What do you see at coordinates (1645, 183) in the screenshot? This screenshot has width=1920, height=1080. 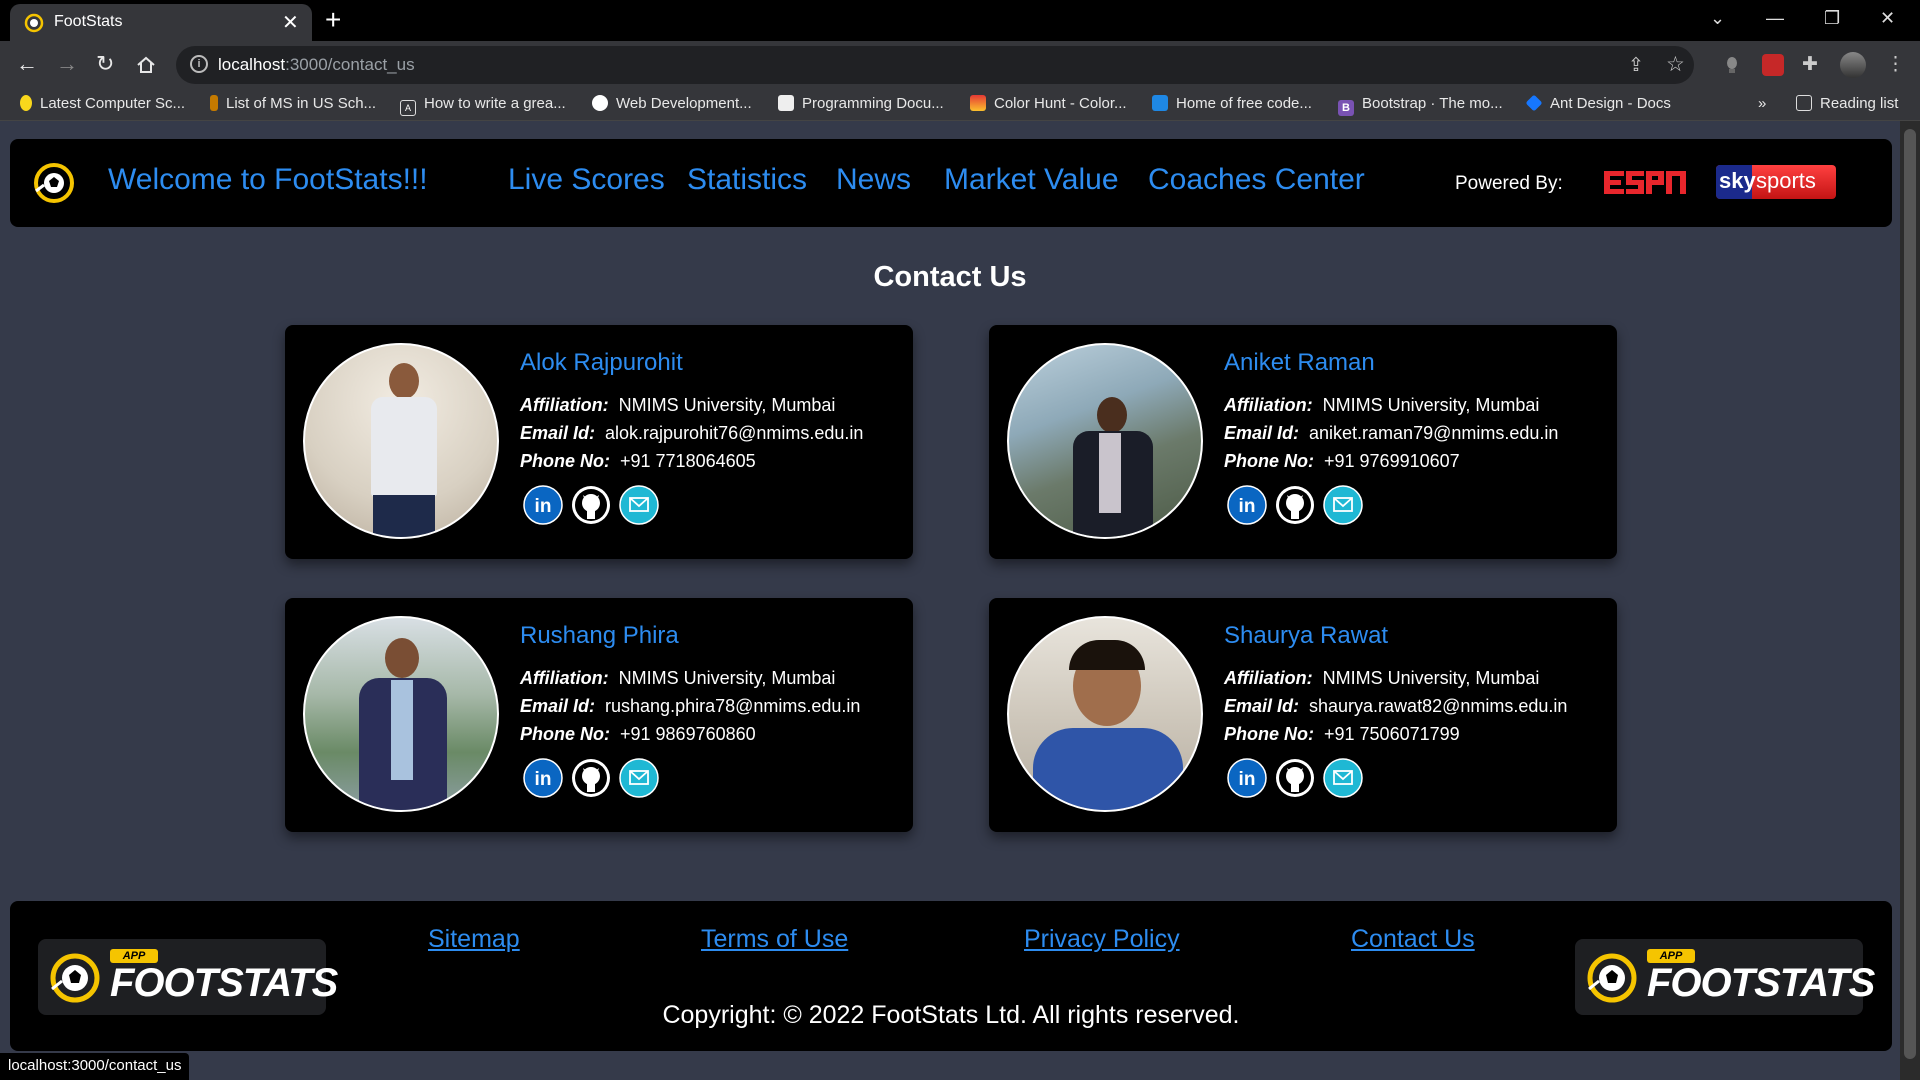 I see `espn-logo-icon` at bounding box center [1645, 183].